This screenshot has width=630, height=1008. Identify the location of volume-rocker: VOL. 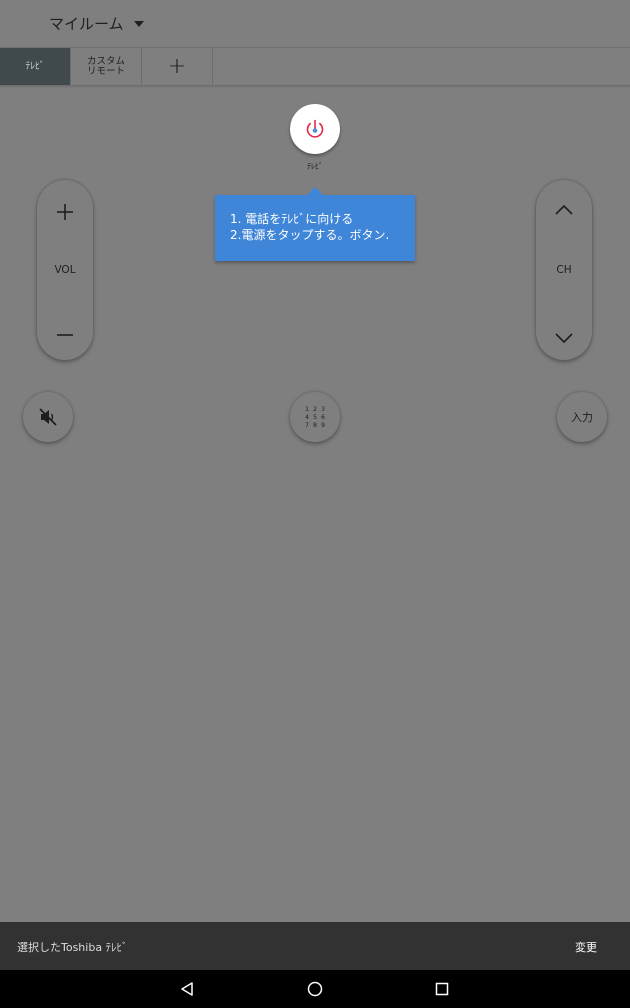
(65, 270).